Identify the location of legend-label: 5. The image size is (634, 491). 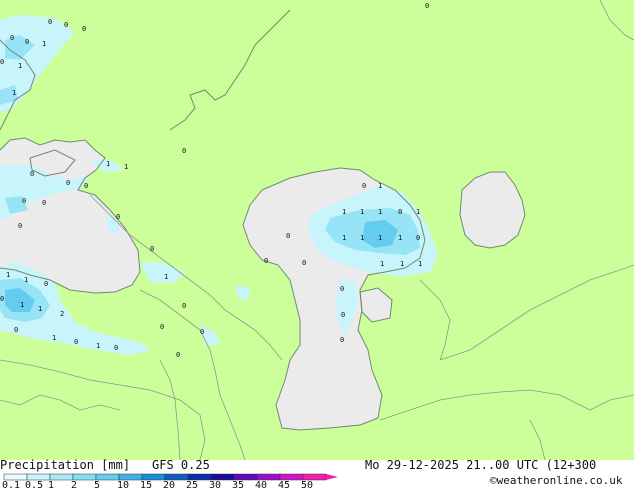
(97, 485).